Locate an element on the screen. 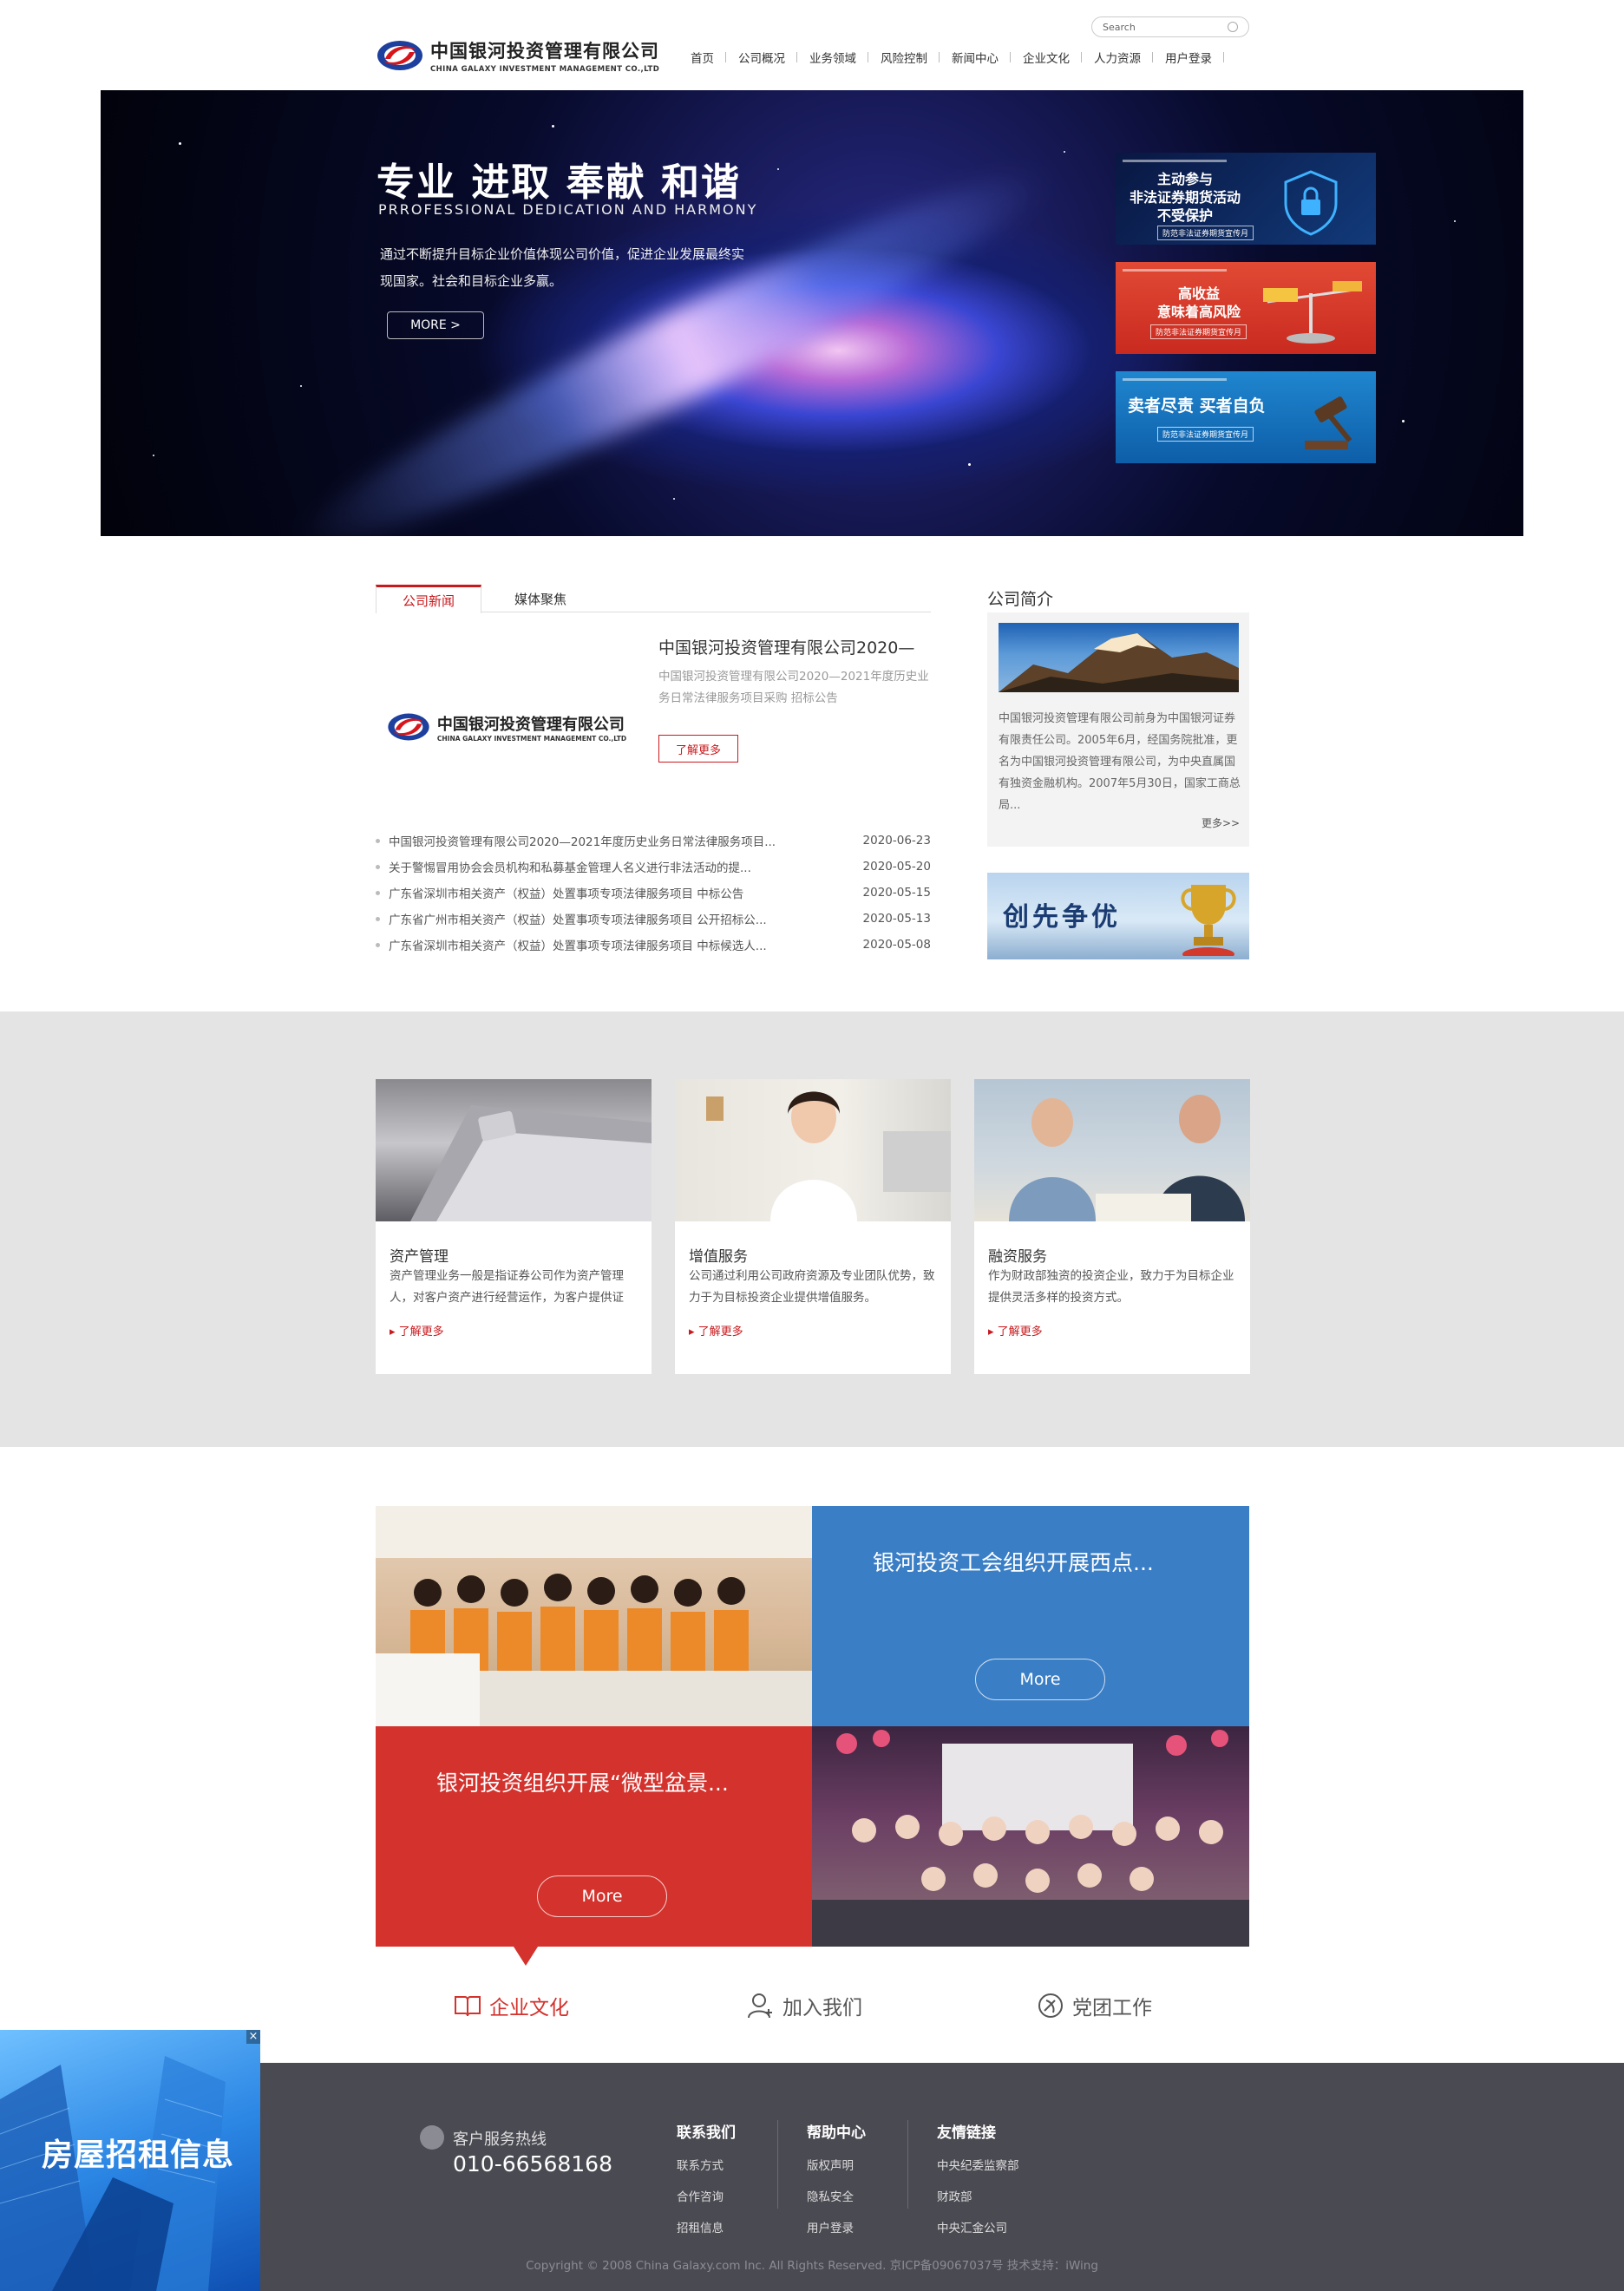  tab-party-work: 党团工作 is located at coordinates (1094, 2005).